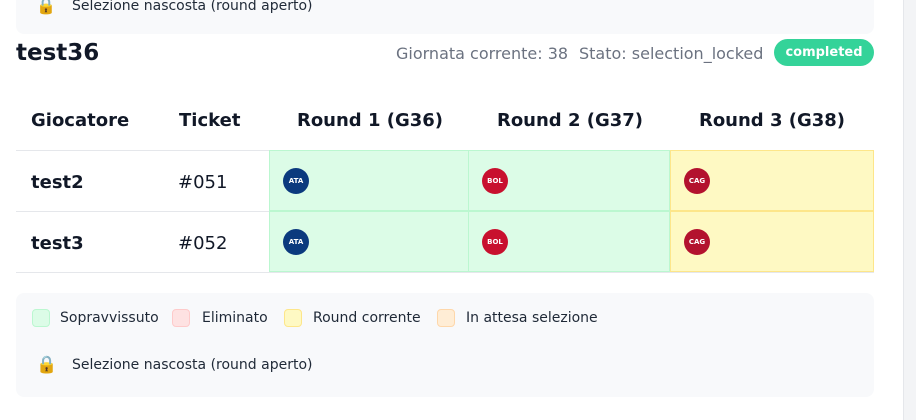 The image size is (916, 420). I want to click on row-divider, so click(445, 272).